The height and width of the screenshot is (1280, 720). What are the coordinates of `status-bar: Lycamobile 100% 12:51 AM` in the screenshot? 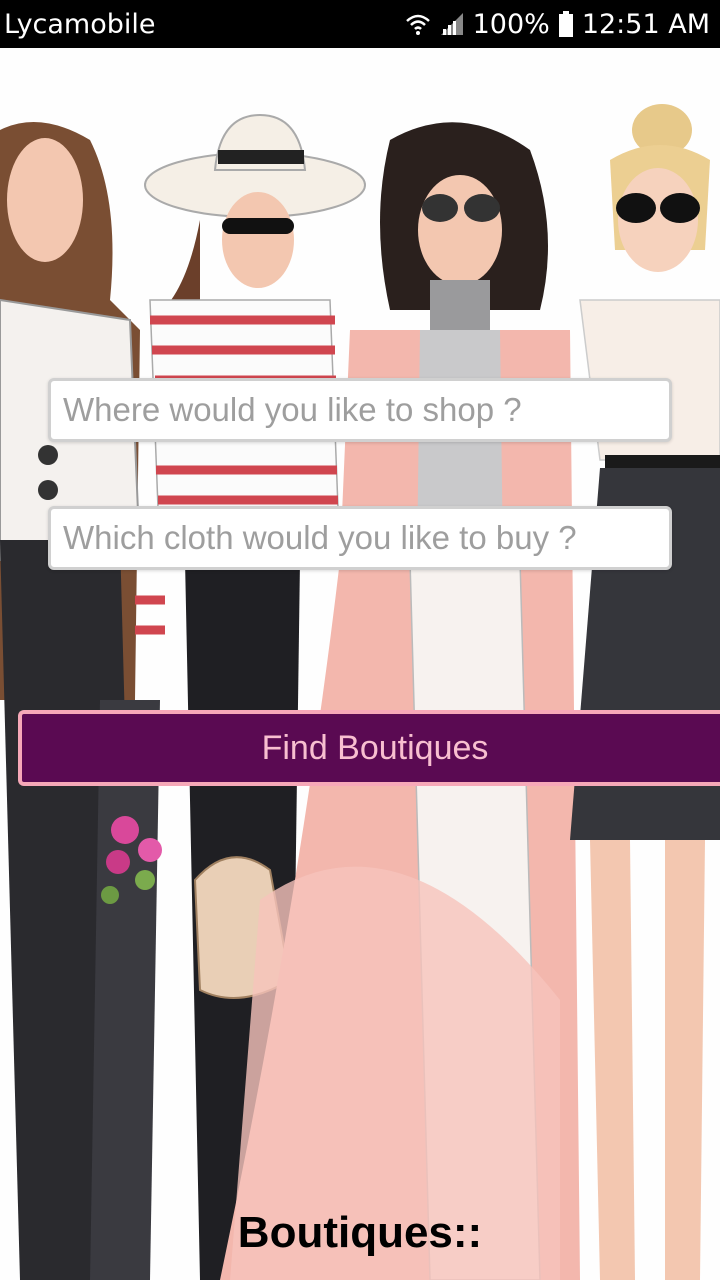 It's located at (360, 24).